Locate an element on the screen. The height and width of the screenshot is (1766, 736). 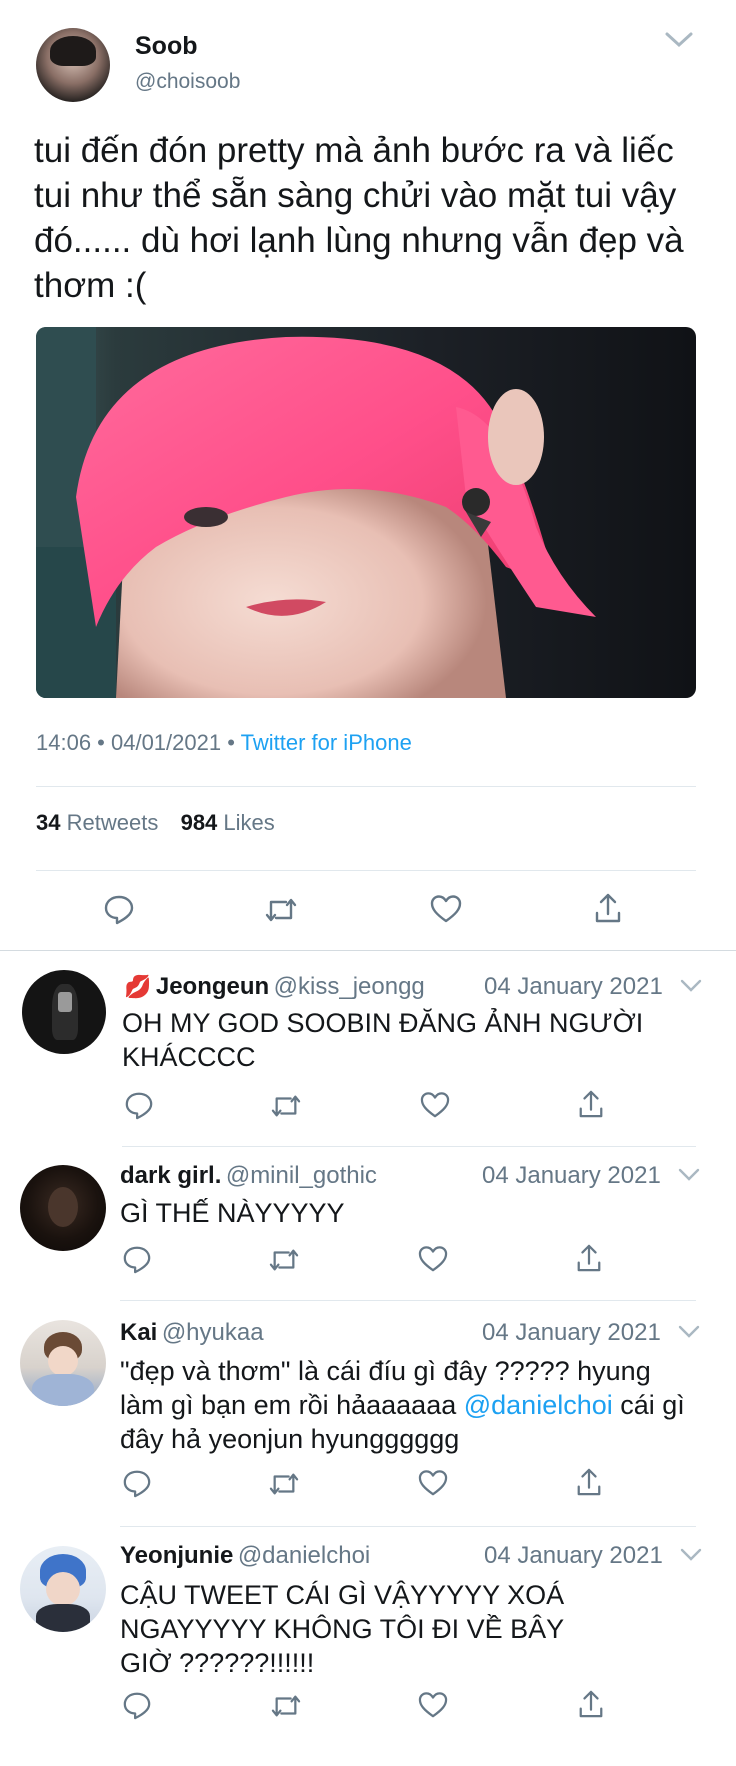
reply-header: Yeonjunie @danielchoi is located at coordinates (245, 1556).